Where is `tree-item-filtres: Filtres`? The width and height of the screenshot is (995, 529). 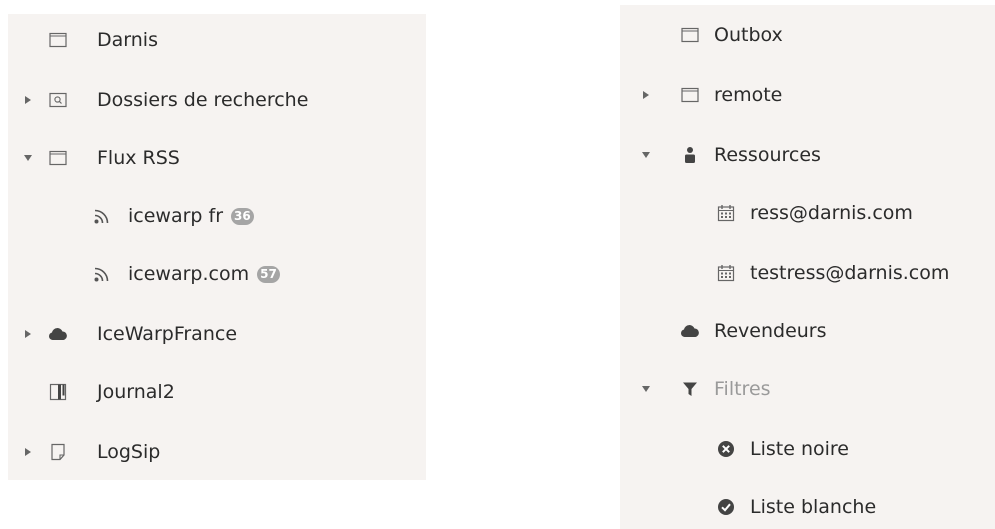 tree-item-filtres: Filtres is located at coordinates (807, 389).